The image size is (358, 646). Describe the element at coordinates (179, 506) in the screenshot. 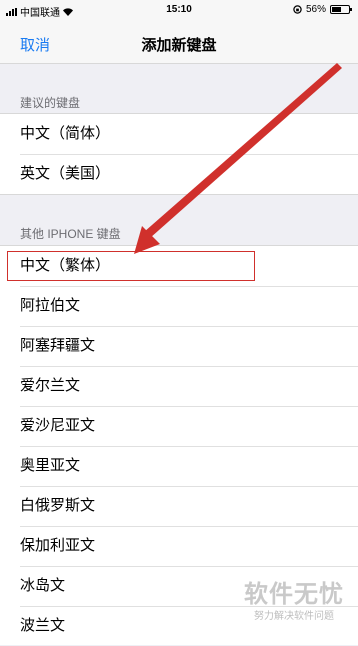

I see `keyboard-item-belarusian: 白俄罗斯文` at that location.